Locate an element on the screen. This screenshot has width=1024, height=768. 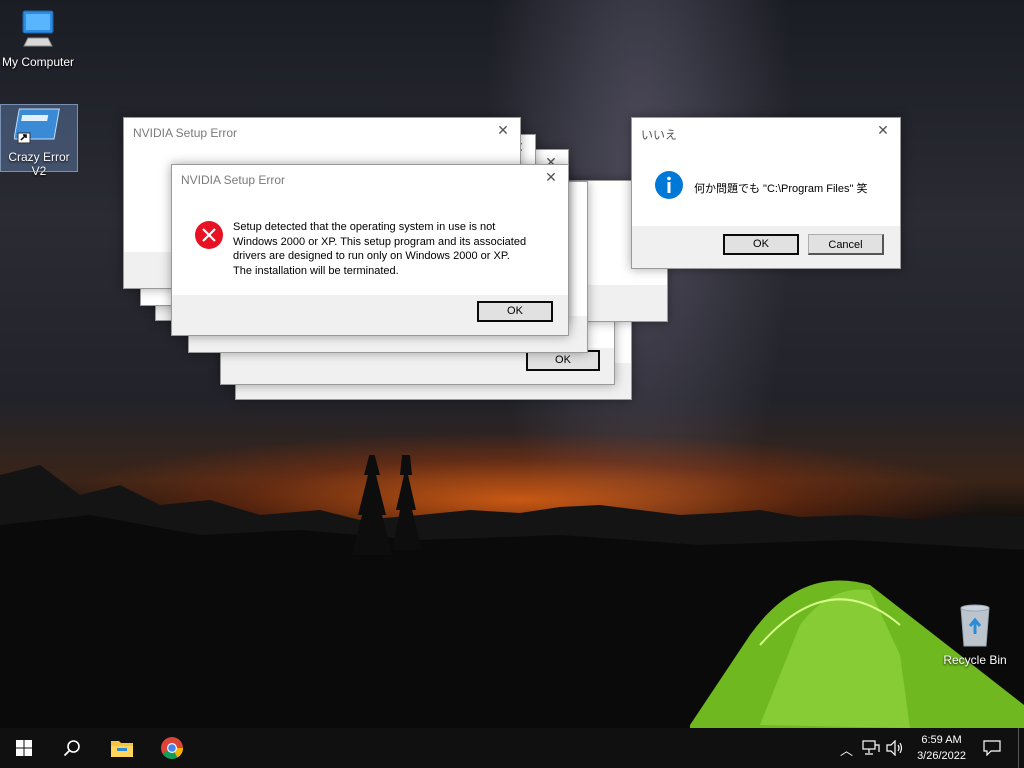
show-desktop-button is located at coordinates (1018, 748).